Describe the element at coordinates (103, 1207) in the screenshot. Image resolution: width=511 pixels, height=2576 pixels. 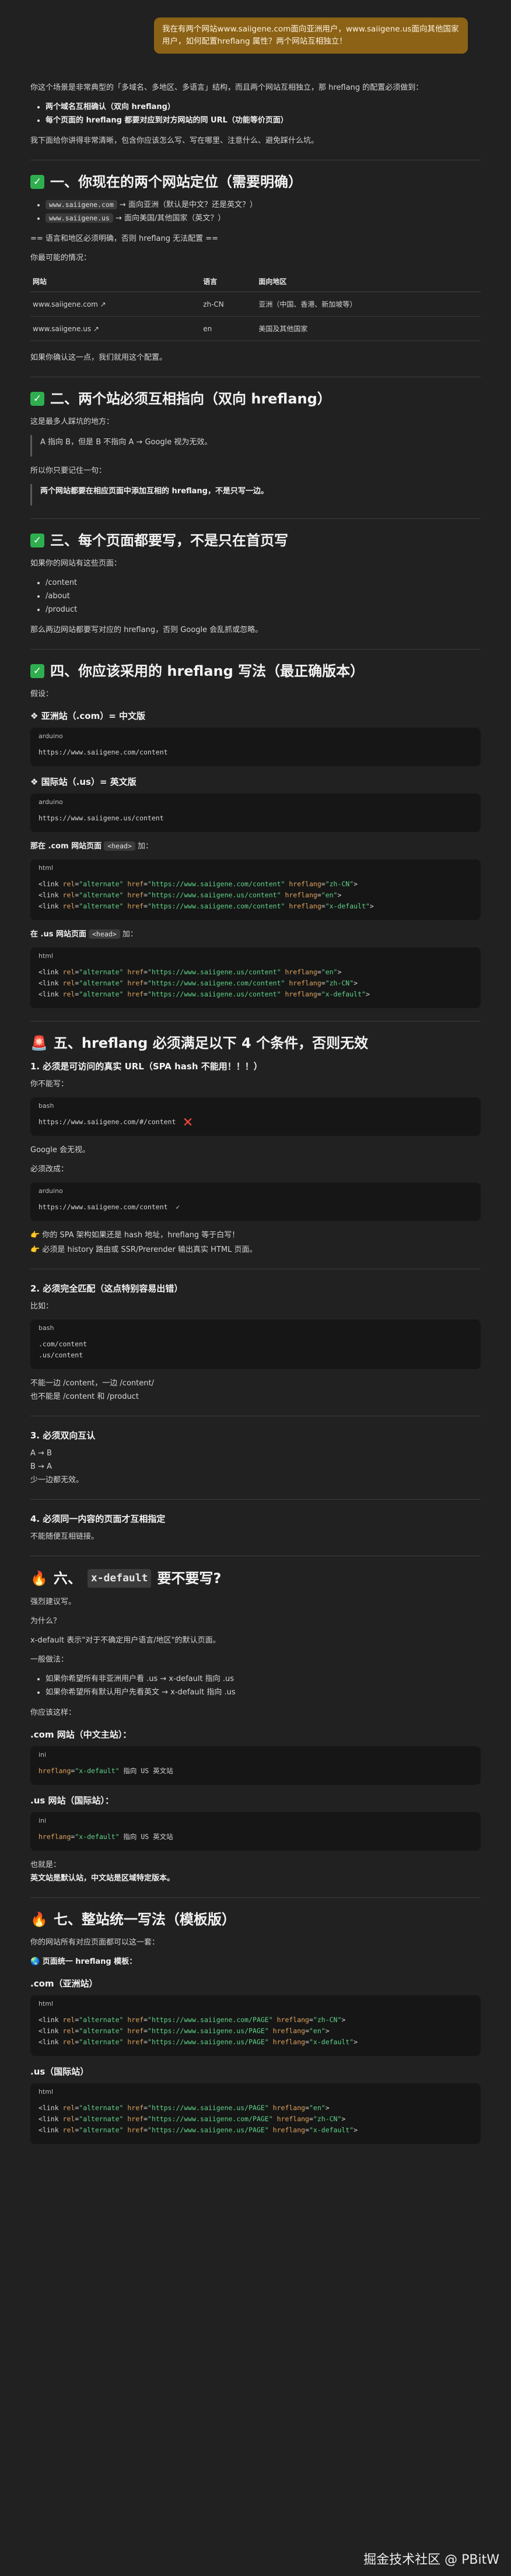
I see `code-text: https://www.saiigene.com/content` at that location.